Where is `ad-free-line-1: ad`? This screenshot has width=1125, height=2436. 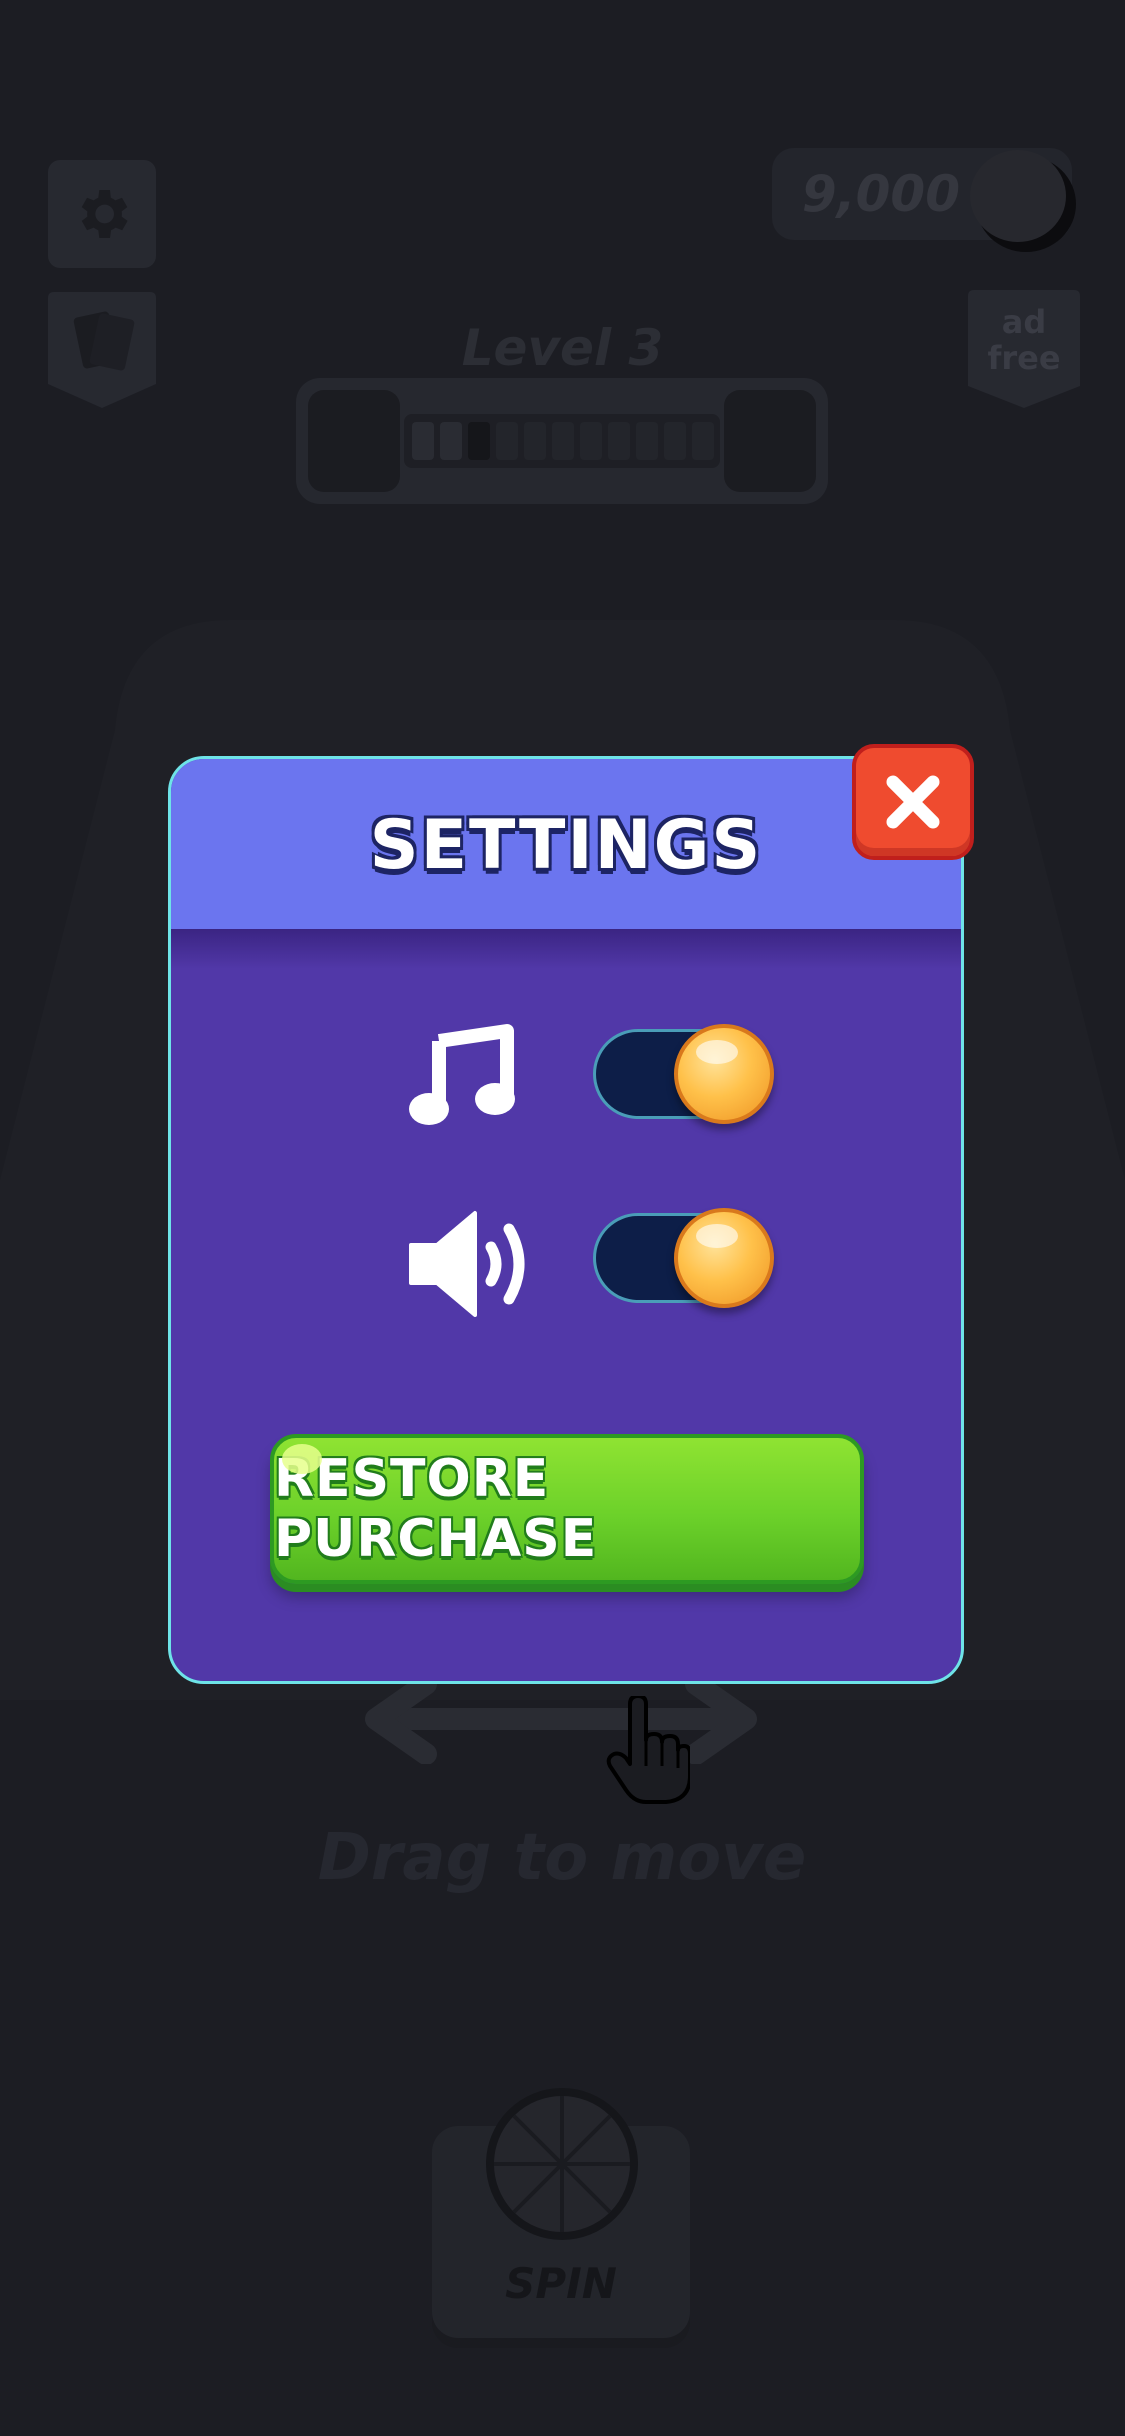 ad-free-line-1: ad is located at coordinates (1024, 322).